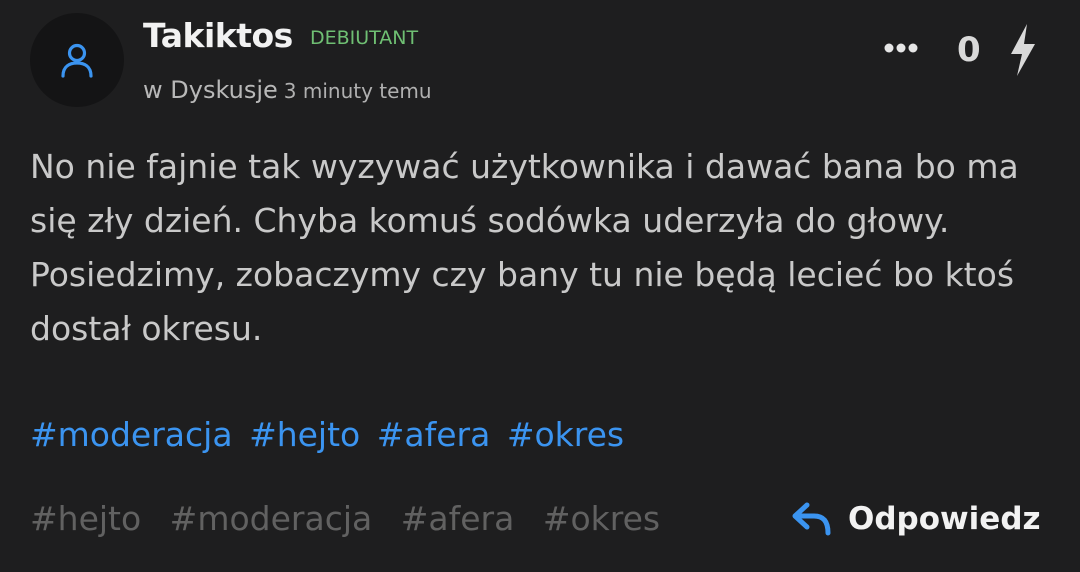 The image size is (1080, 572). Describe the element at coordinates (357, 91) in the screenshot. I see `post-timestamp: 3 minuty temu` at that location.